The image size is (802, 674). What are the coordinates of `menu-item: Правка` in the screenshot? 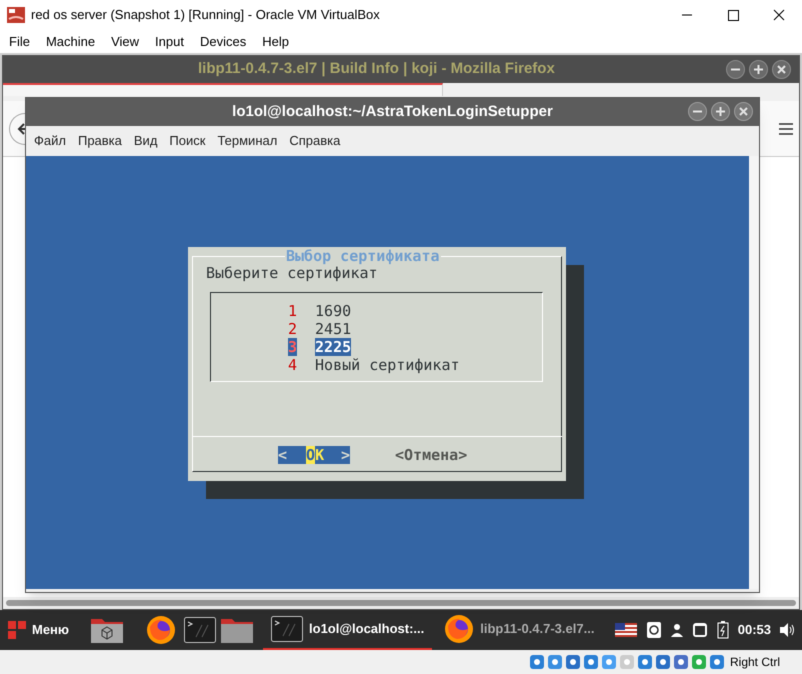 It's located at (100, 141).